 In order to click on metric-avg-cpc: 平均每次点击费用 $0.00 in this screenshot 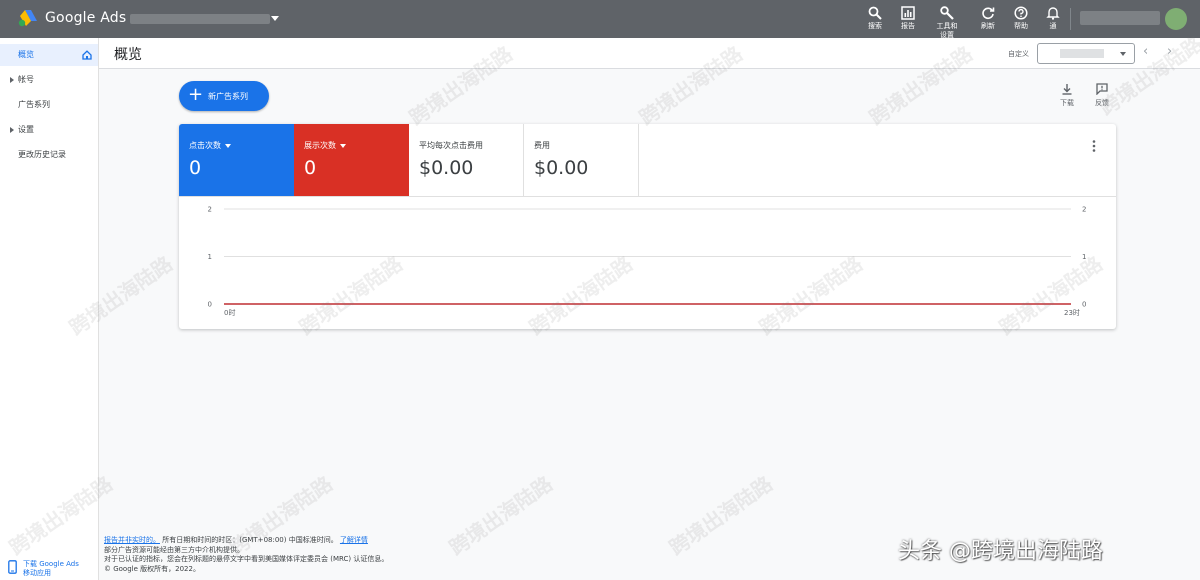, I will do `click(466, 160)`.